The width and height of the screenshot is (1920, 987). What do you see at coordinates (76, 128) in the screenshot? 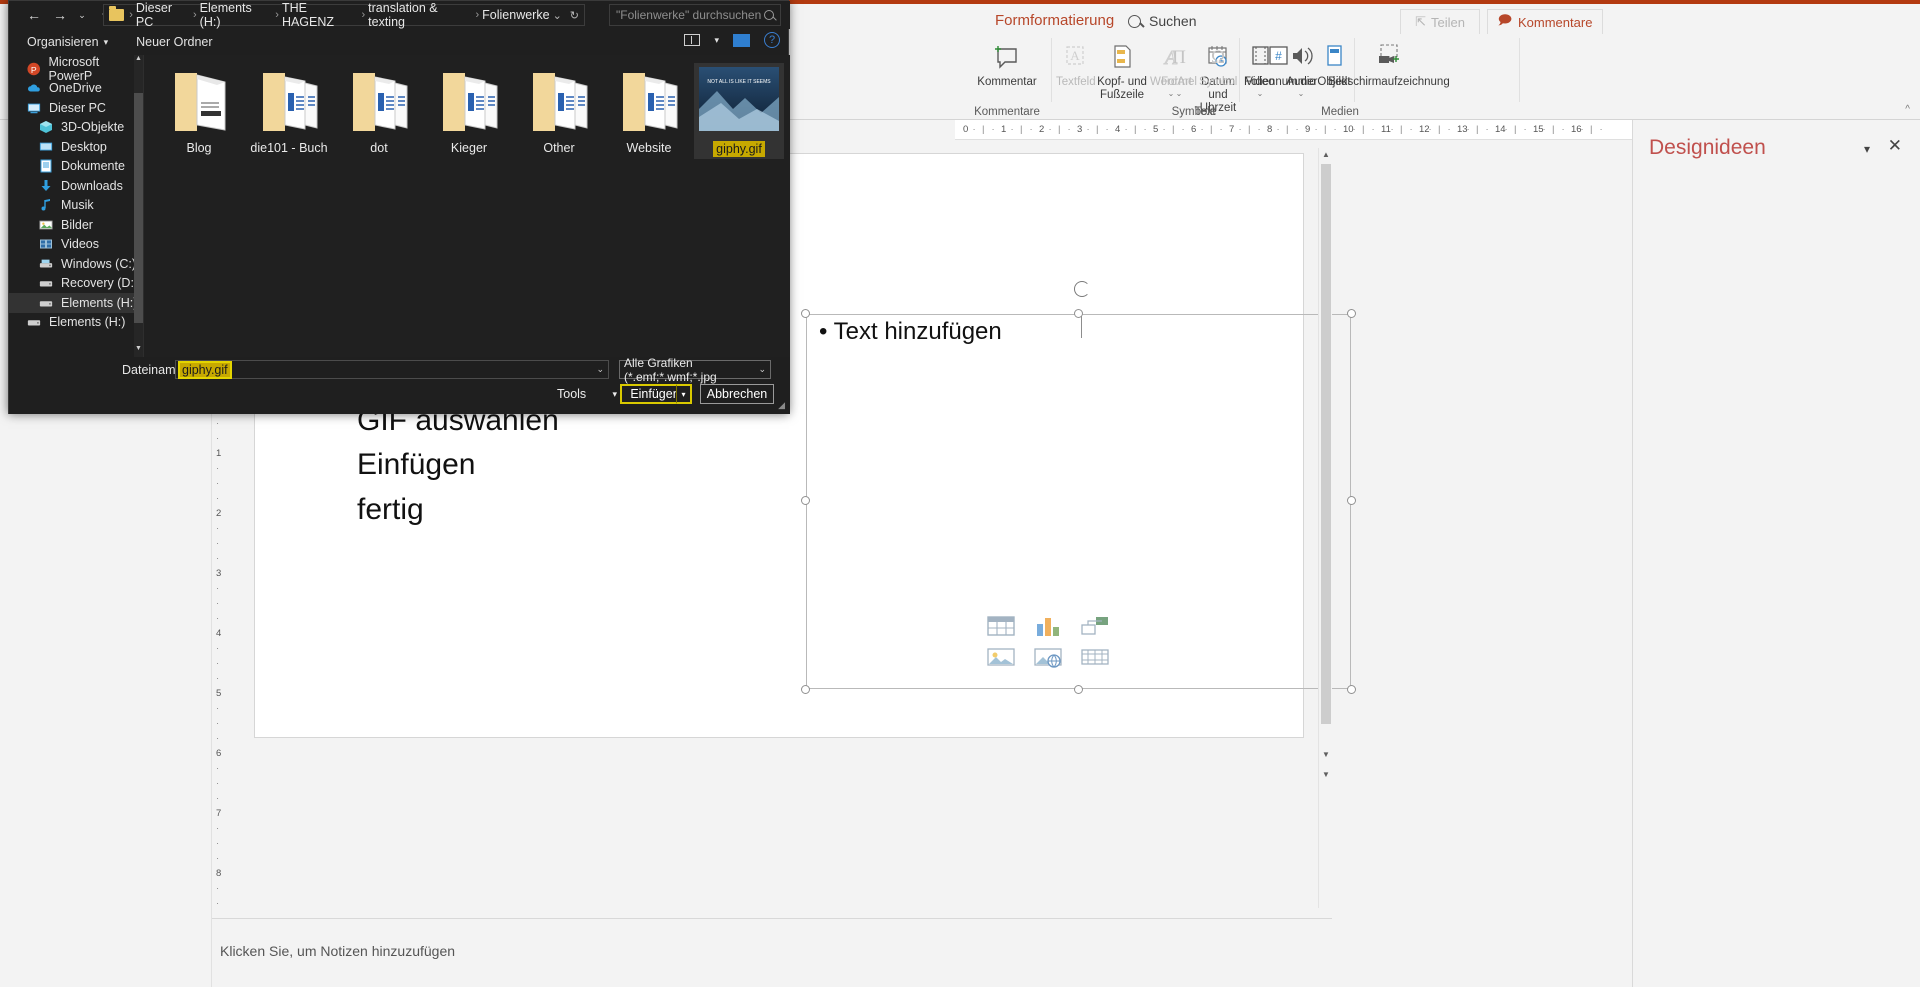
I see `sidebar-item-3d-objekte: 3D-Objekte` at bounding box center [76, 128].